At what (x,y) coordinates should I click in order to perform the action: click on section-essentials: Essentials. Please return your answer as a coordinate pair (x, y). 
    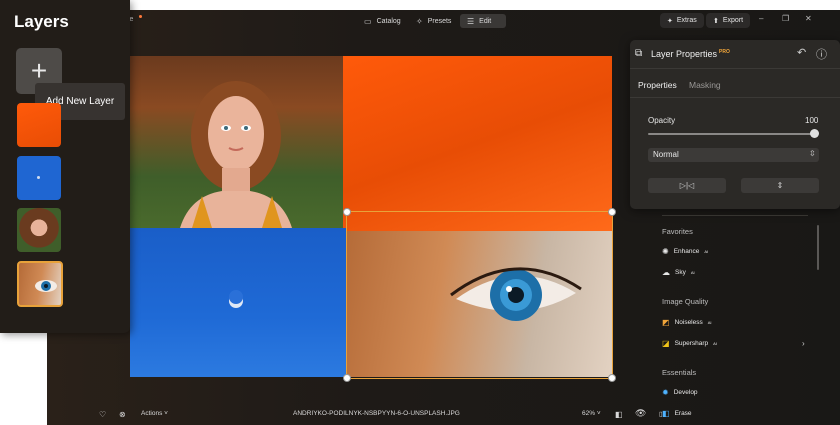
    Looking at the image, I should click on (679, 372).